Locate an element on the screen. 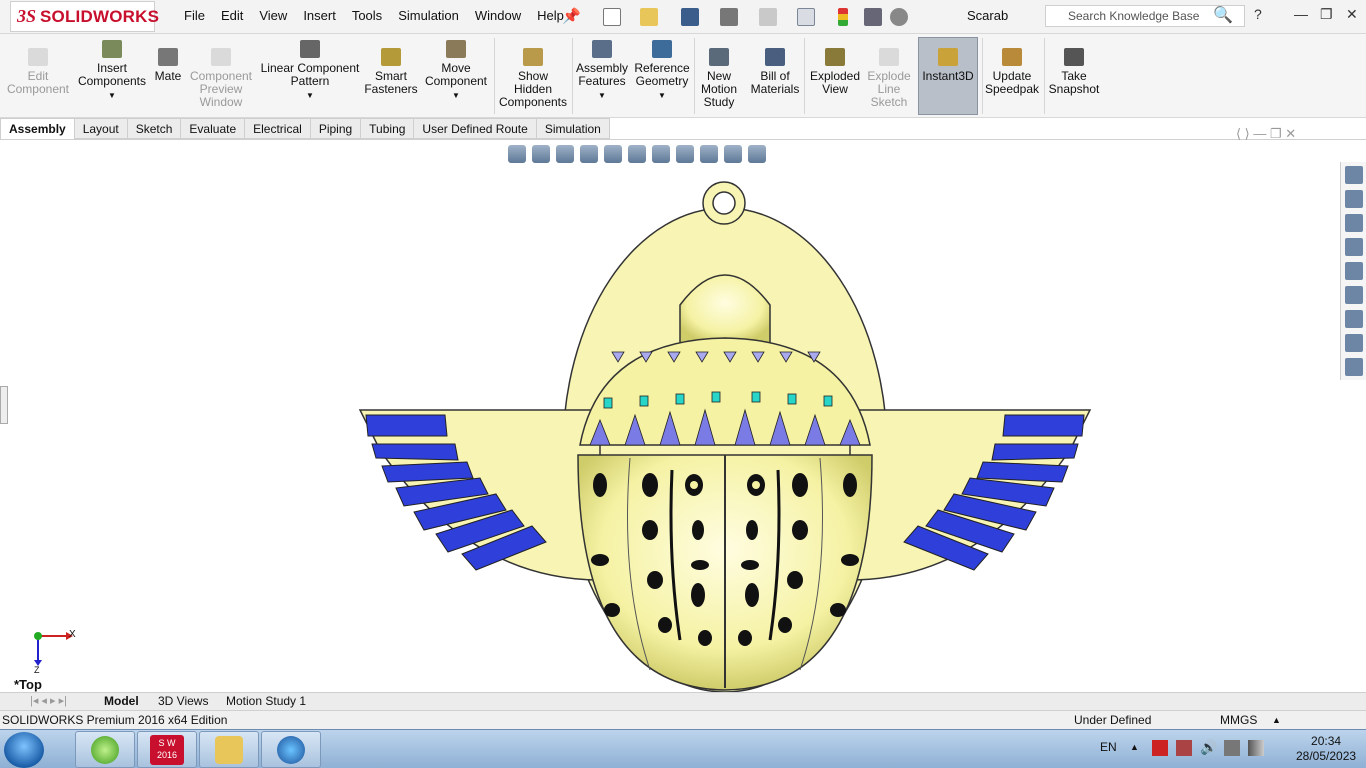 This screenshot has width=1366, height=768. solidworks-logo: 3S SOLIDWORKS is located at coordinates (84, 16).